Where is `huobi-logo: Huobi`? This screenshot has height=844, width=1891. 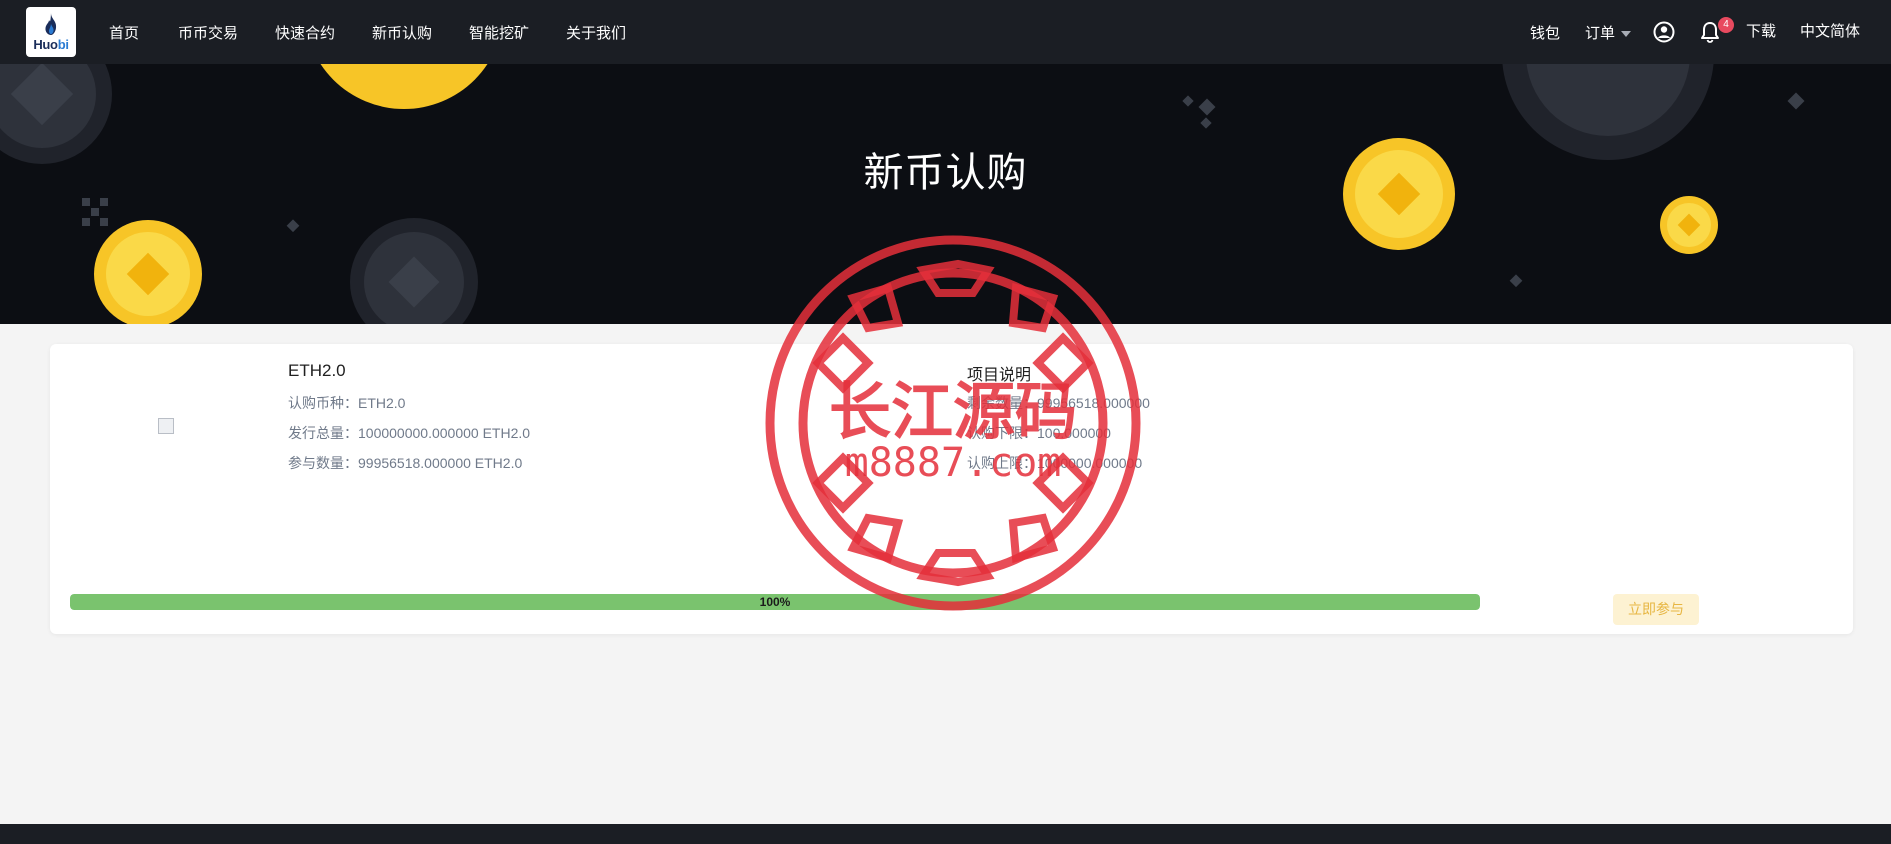
huobi-logo: Huobi is located at coordinates (51, 32).